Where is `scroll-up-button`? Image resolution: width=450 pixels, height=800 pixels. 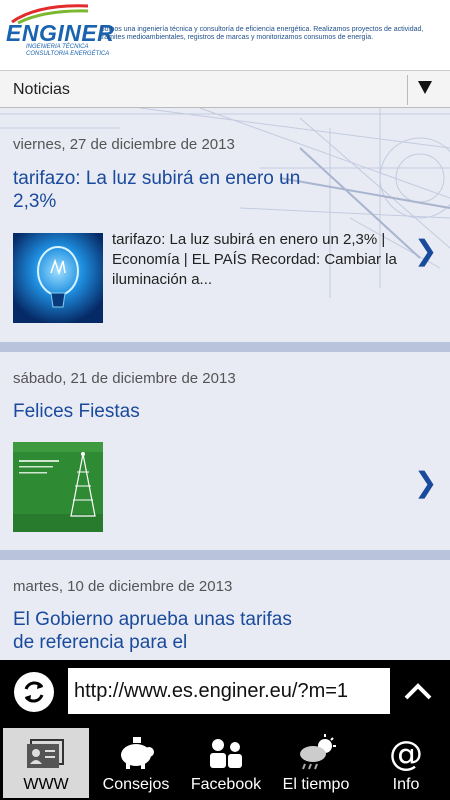
scroll-up-button is located at coordinates (418, 692).